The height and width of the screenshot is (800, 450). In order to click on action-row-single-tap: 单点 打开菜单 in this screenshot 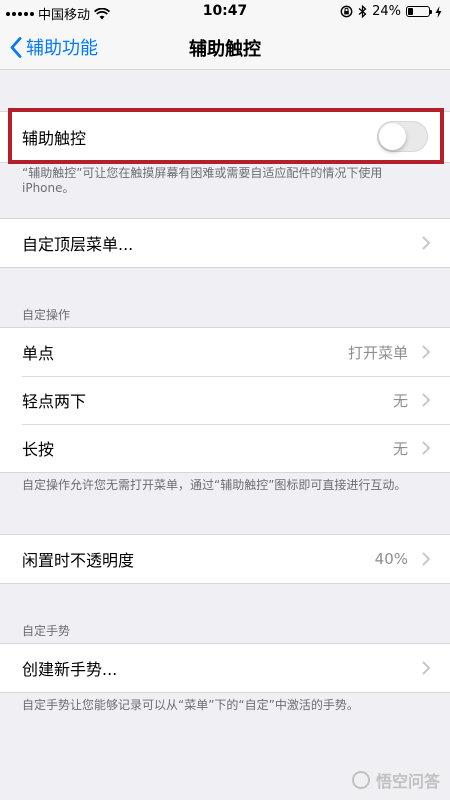, I will do `click(225, 352)`.